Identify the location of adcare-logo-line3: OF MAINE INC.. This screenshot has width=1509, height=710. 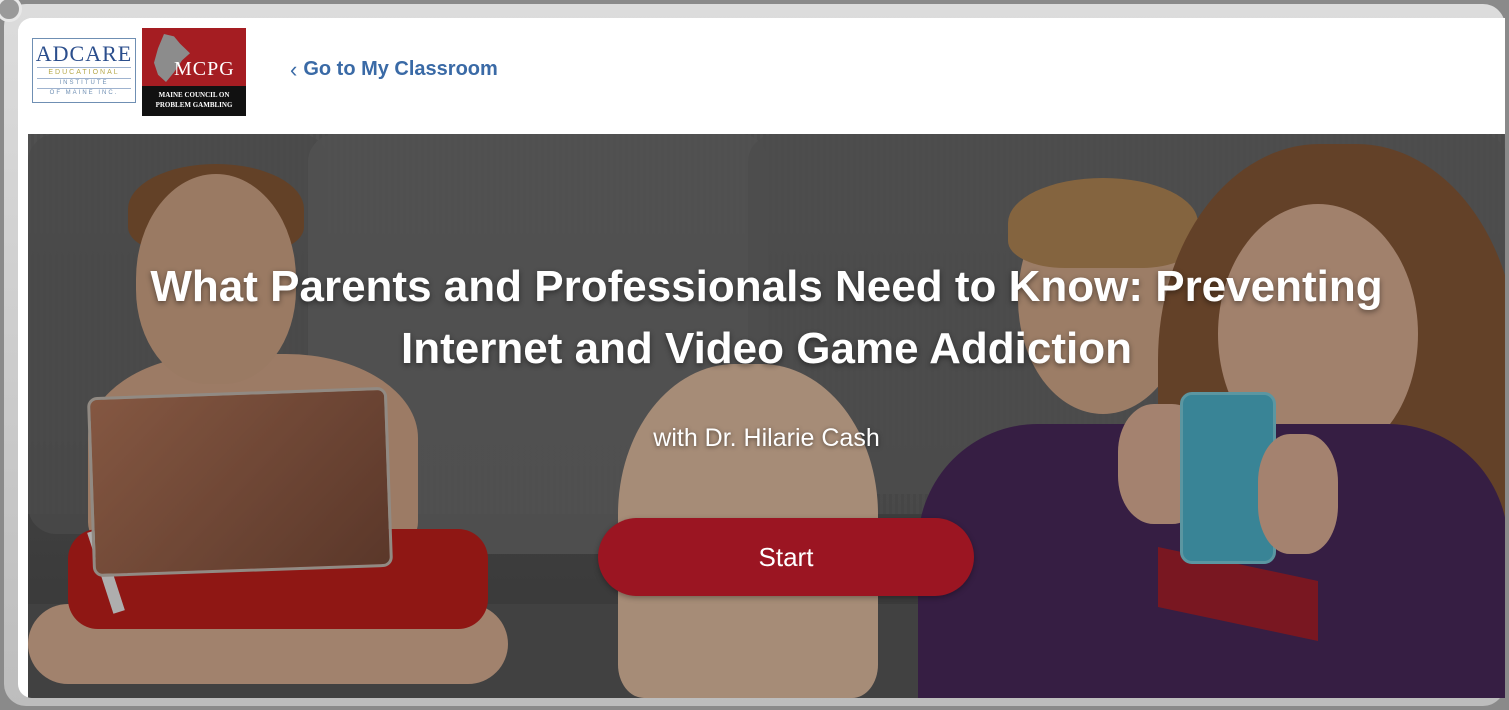
(84, 93).